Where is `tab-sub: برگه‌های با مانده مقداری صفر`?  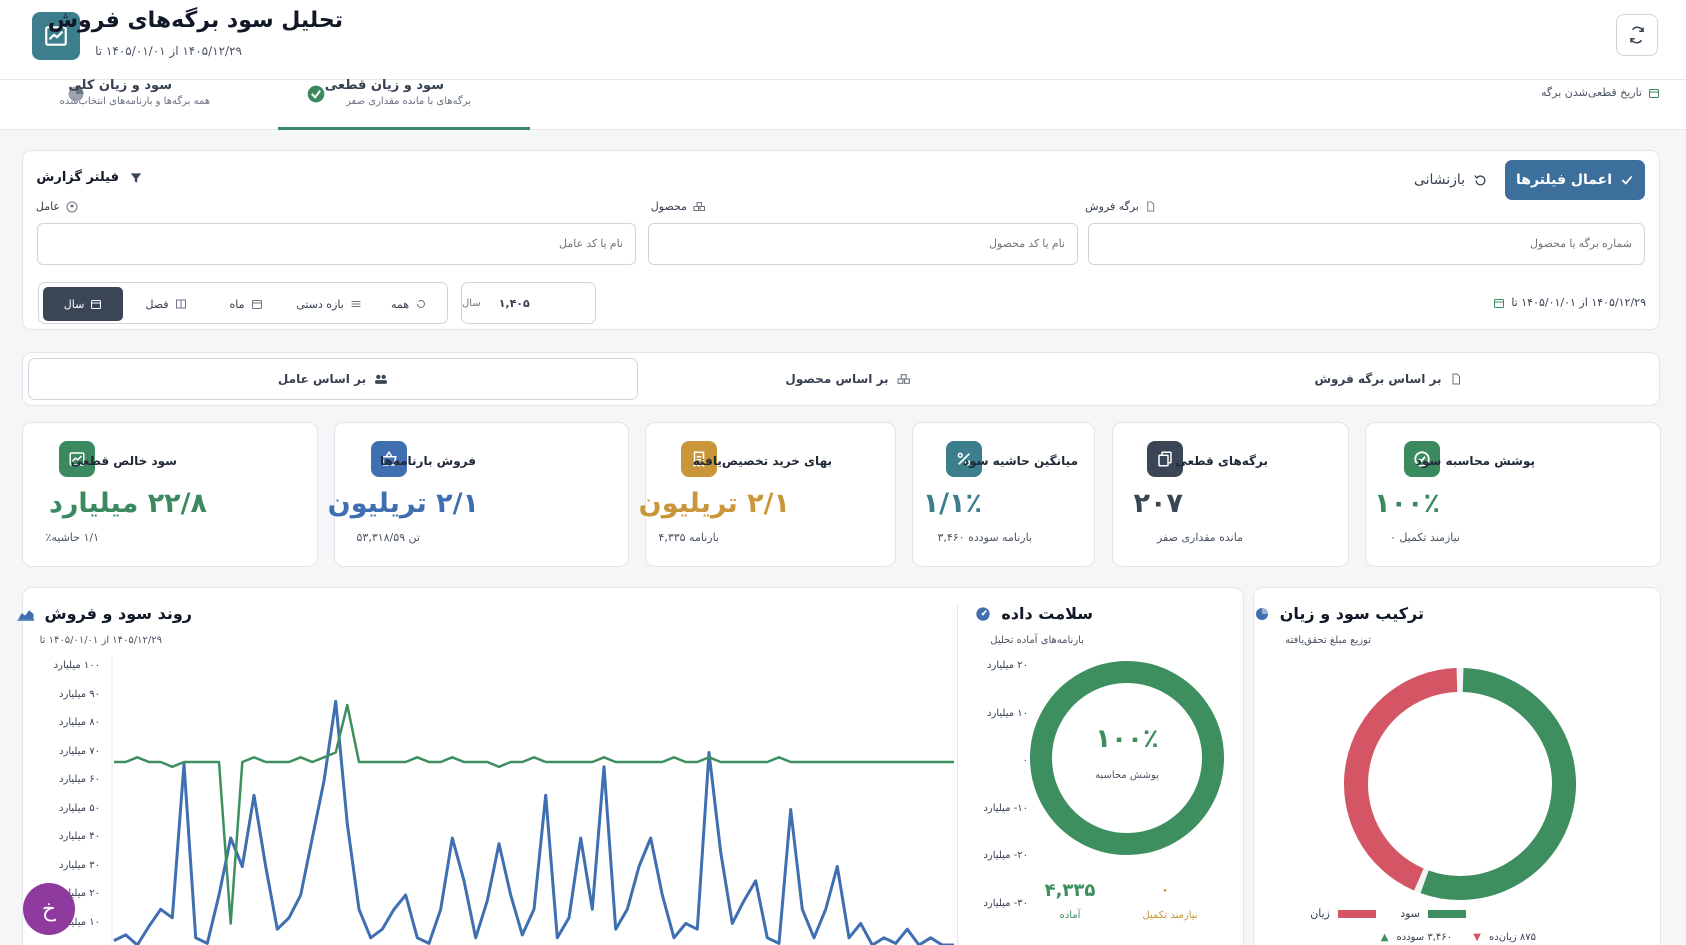
tab-sub: برگه‌های با مانده مقداری صفر is located at coordinates (408, 101).